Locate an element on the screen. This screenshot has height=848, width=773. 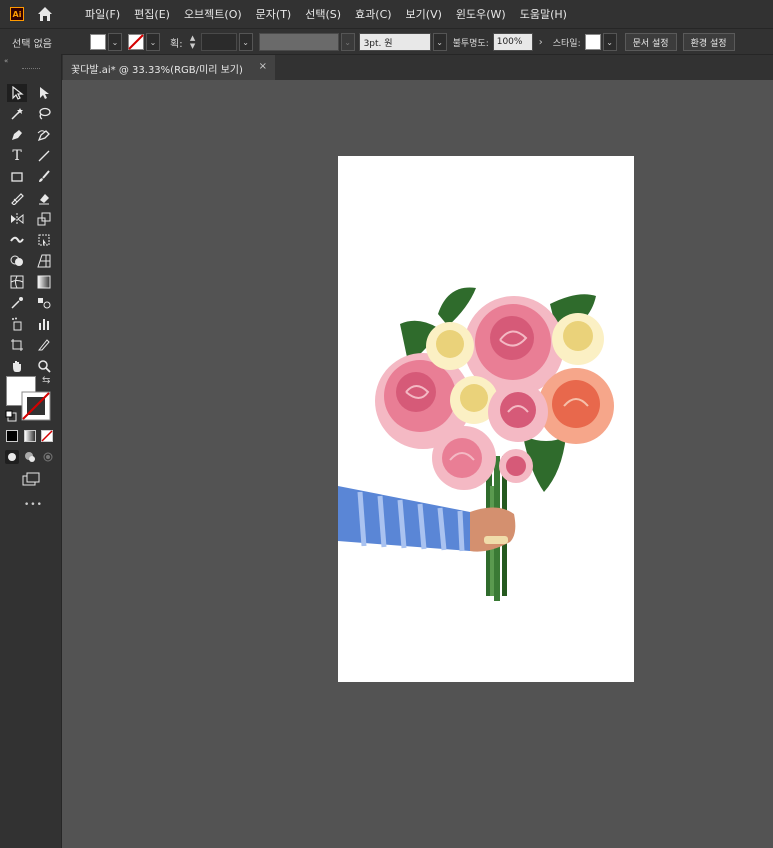
none-mode-icon is located at coordinates (47, 436).